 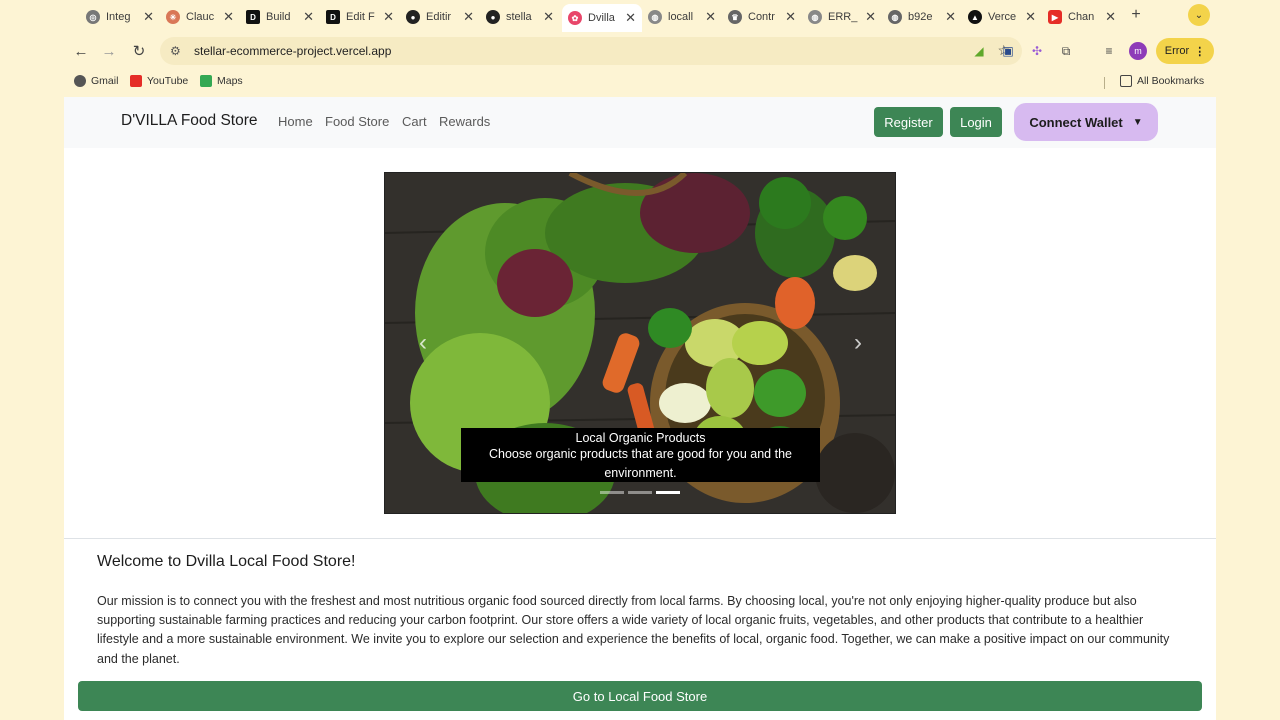 I want to click on back-icon: ←, so click(x=81, y=51).